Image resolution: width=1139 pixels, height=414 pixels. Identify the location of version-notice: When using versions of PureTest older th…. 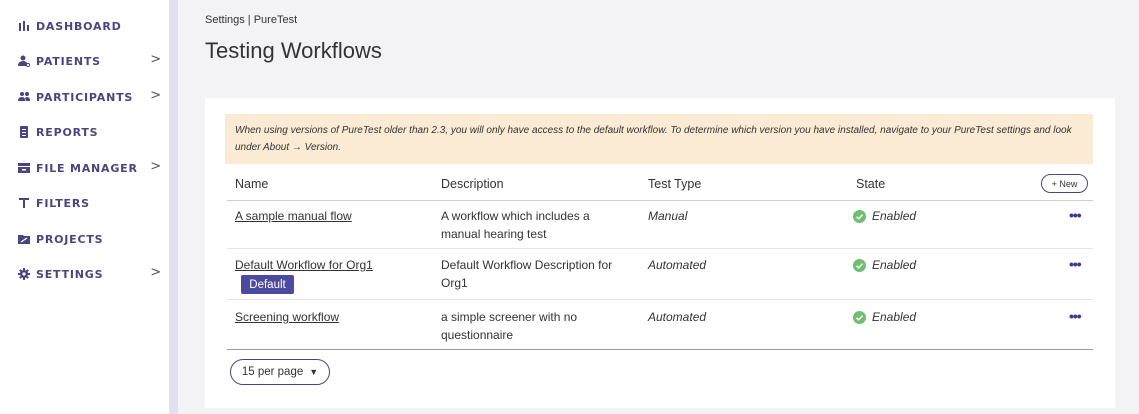
(659, 139).